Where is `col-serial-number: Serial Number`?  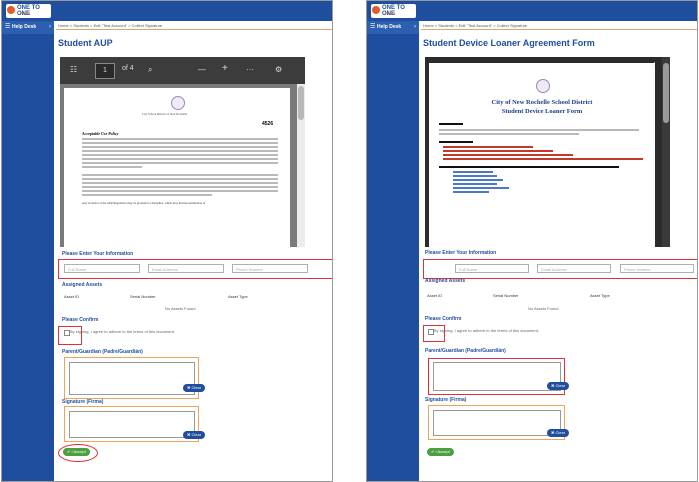 col-serial-number: Serial Number is located at coordinates (506, 295).